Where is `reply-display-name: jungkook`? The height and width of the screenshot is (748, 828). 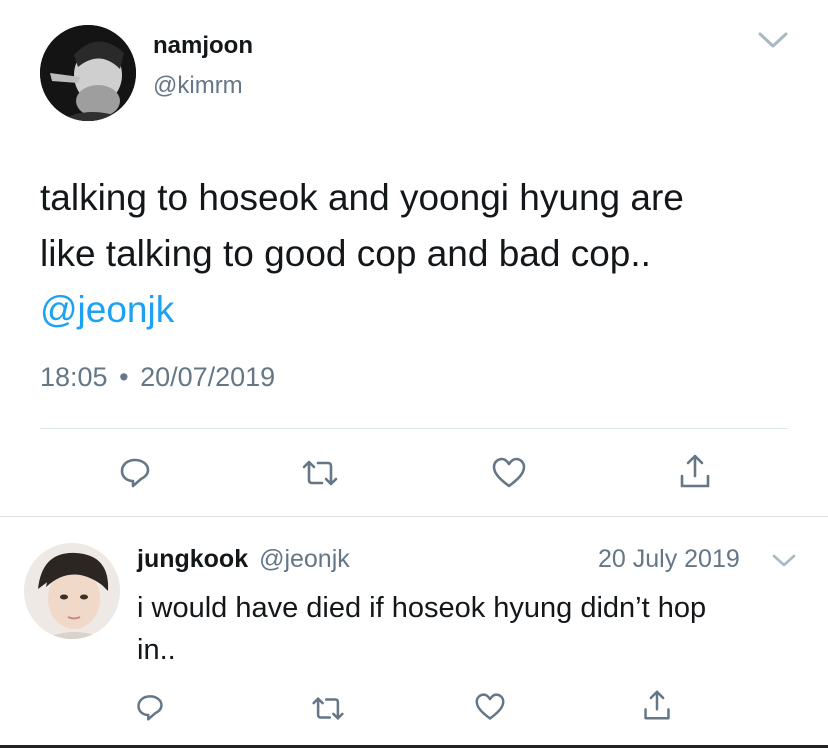 reply-display-name: jungkook is located at coordinates (192, 559).